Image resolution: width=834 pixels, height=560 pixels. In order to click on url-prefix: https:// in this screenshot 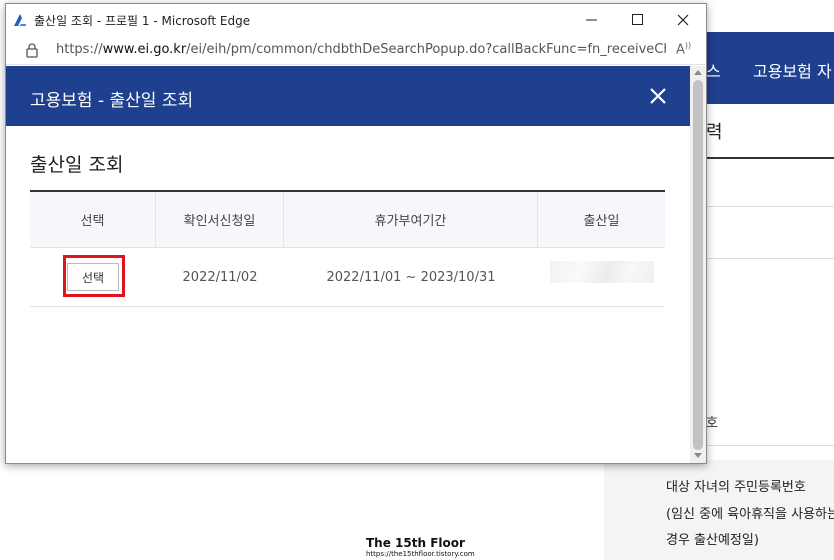, I will do `click(79, 49)`.